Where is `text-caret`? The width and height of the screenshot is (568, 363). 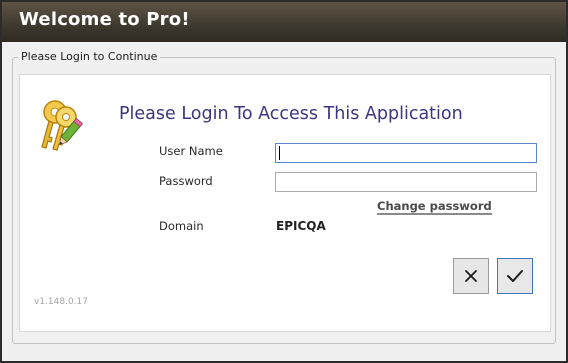 text-caret is located at coordinates (279, 153).